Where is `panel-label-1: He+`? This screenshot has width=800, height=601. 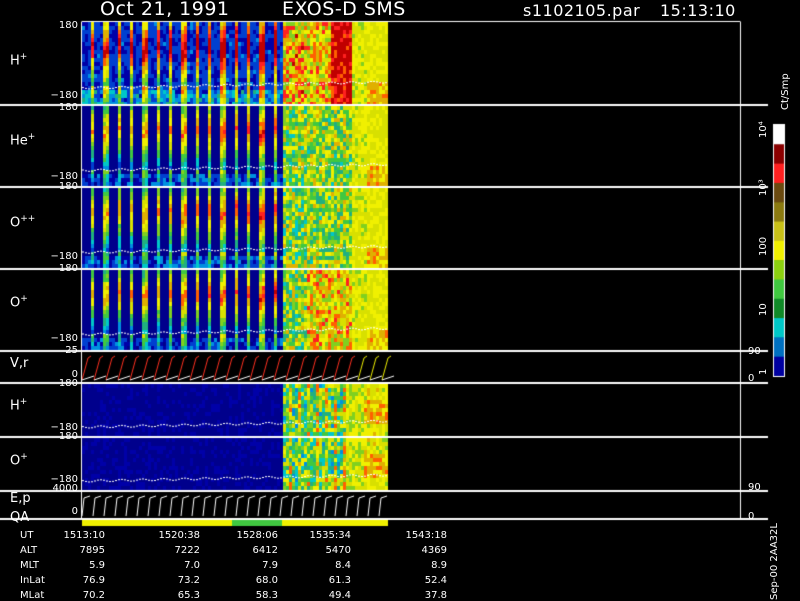
panel-label-1: He+ is located at coordinates (22, 140).